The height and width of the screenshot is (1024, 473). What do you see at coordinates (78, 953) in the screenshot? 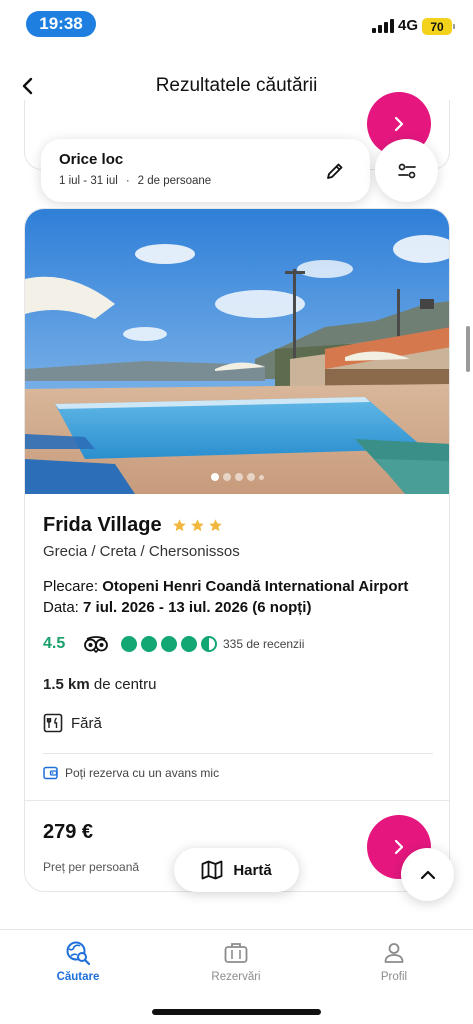
I see `search-globe-icon` at bounding box center [78, 953].